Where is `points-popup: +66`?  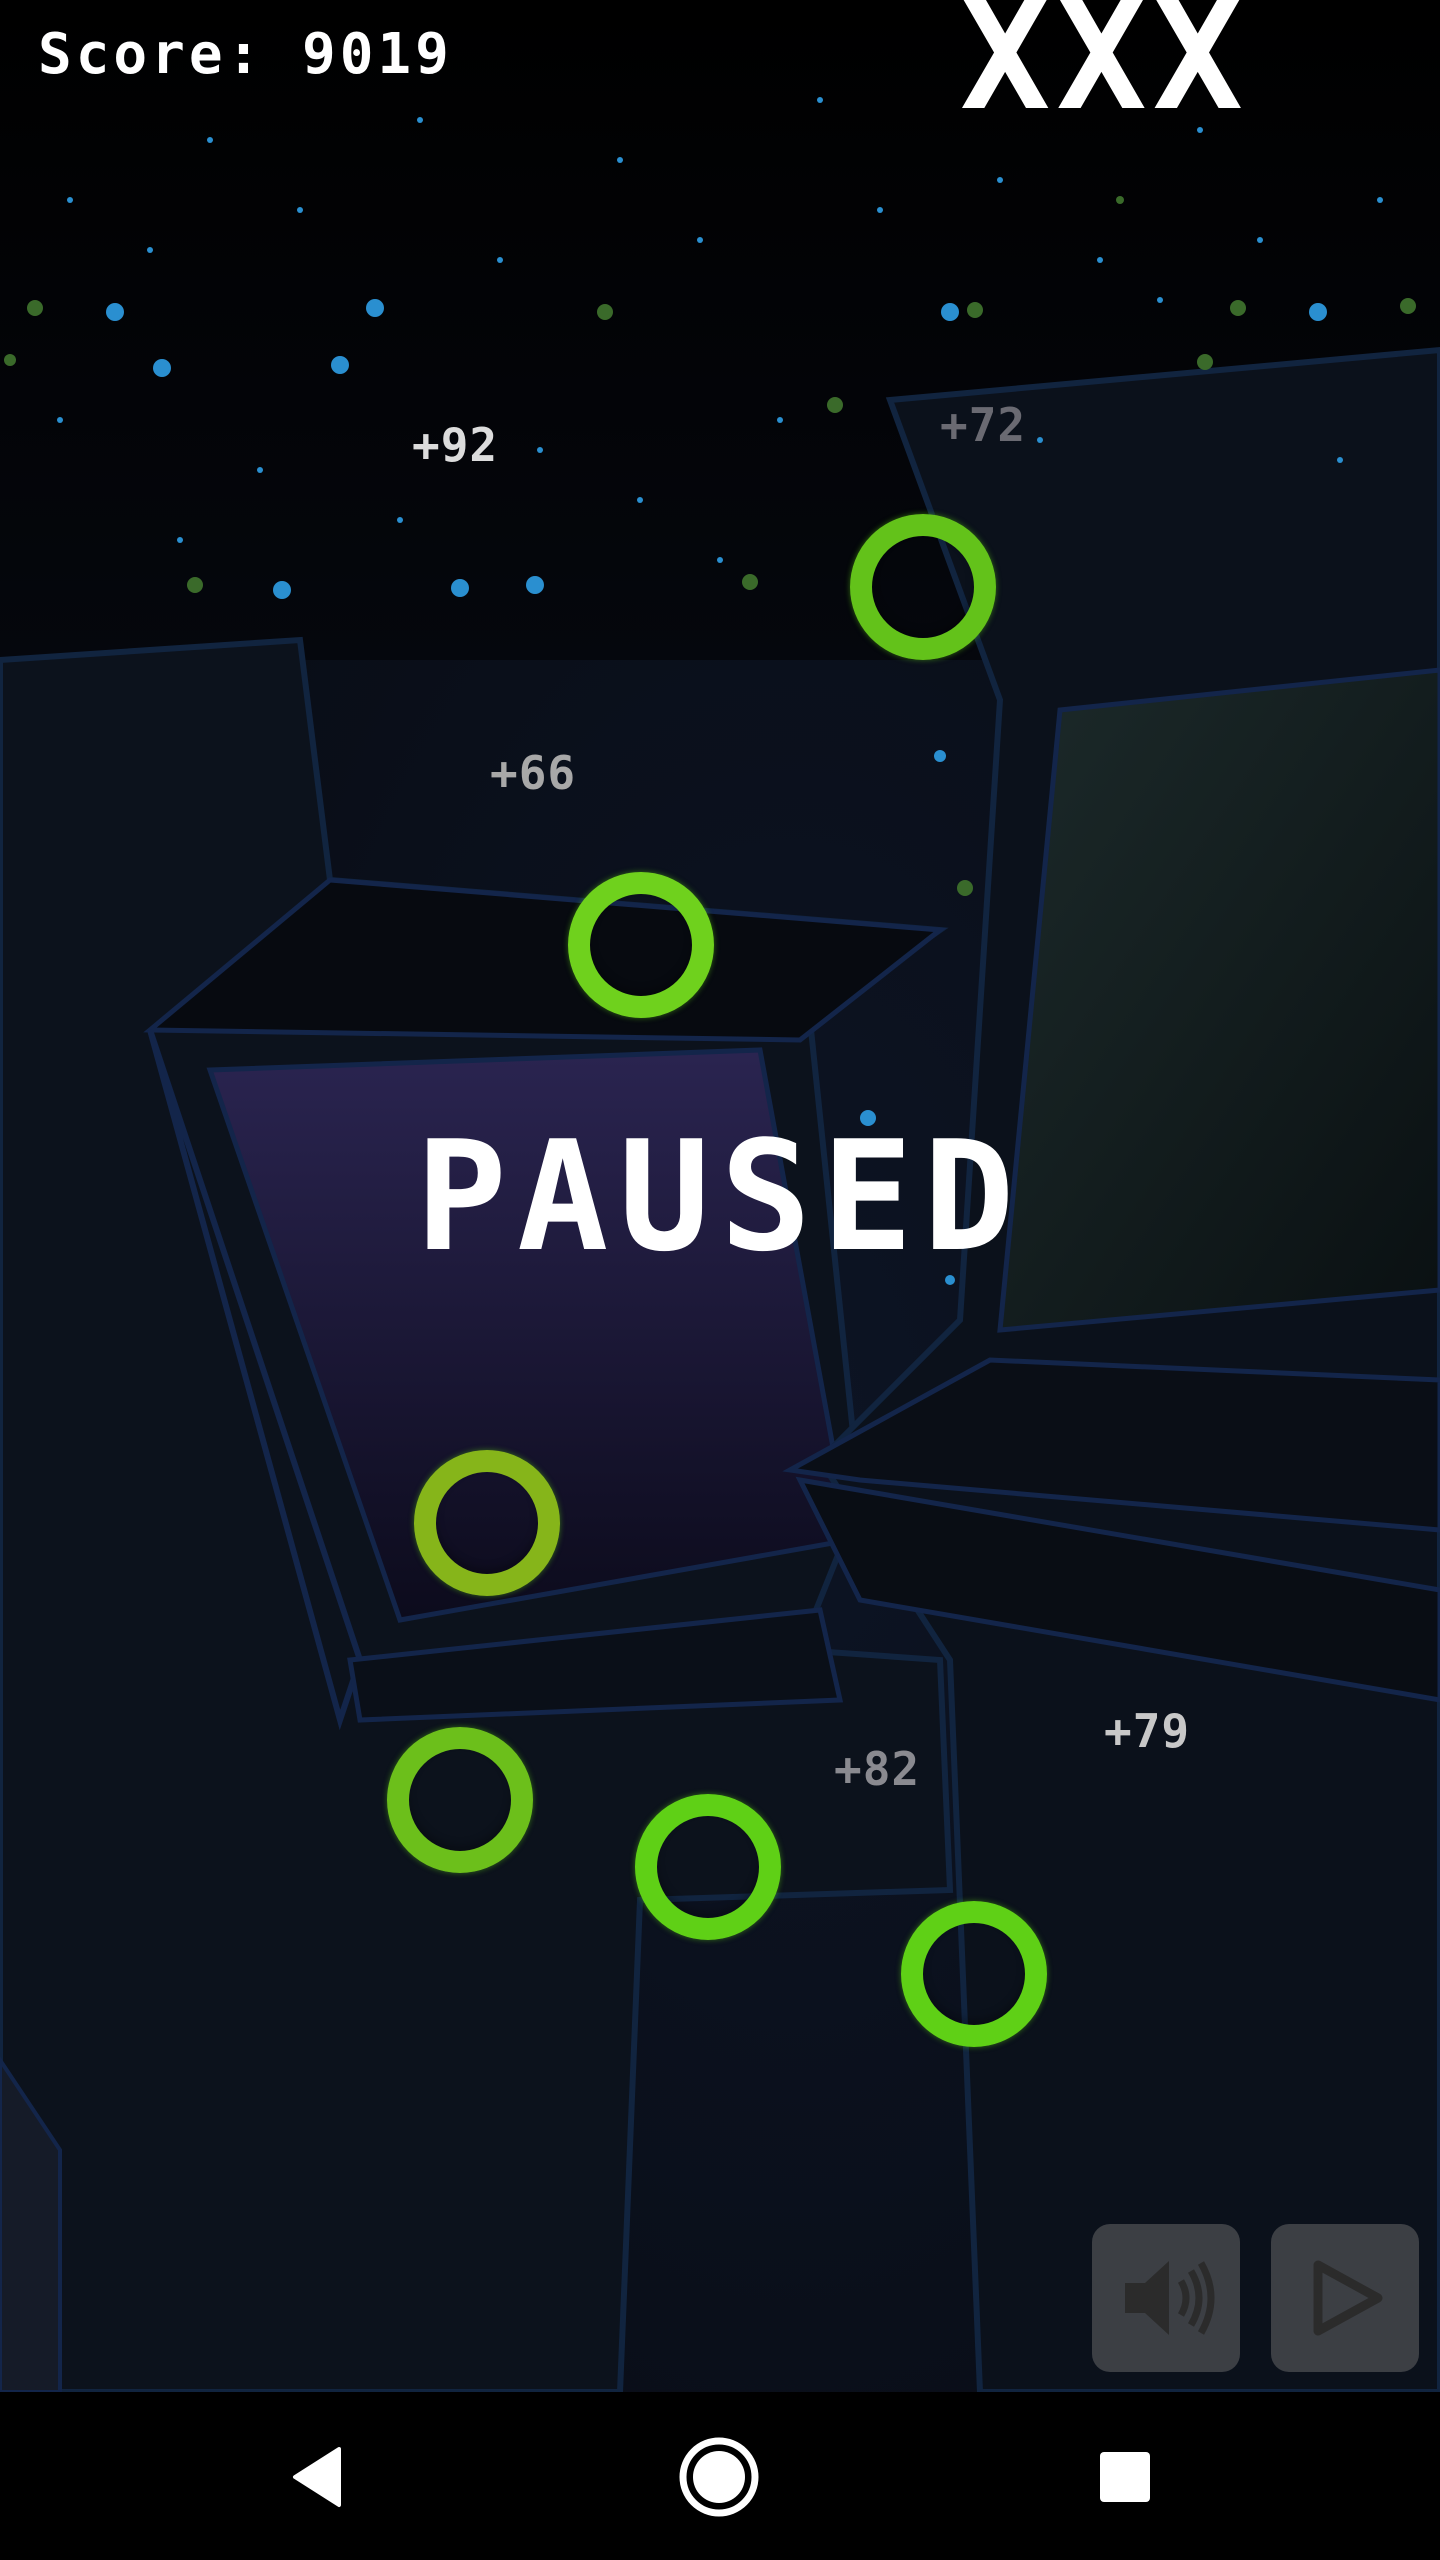
points-popup: +66 is located at coordinates (533, 773).